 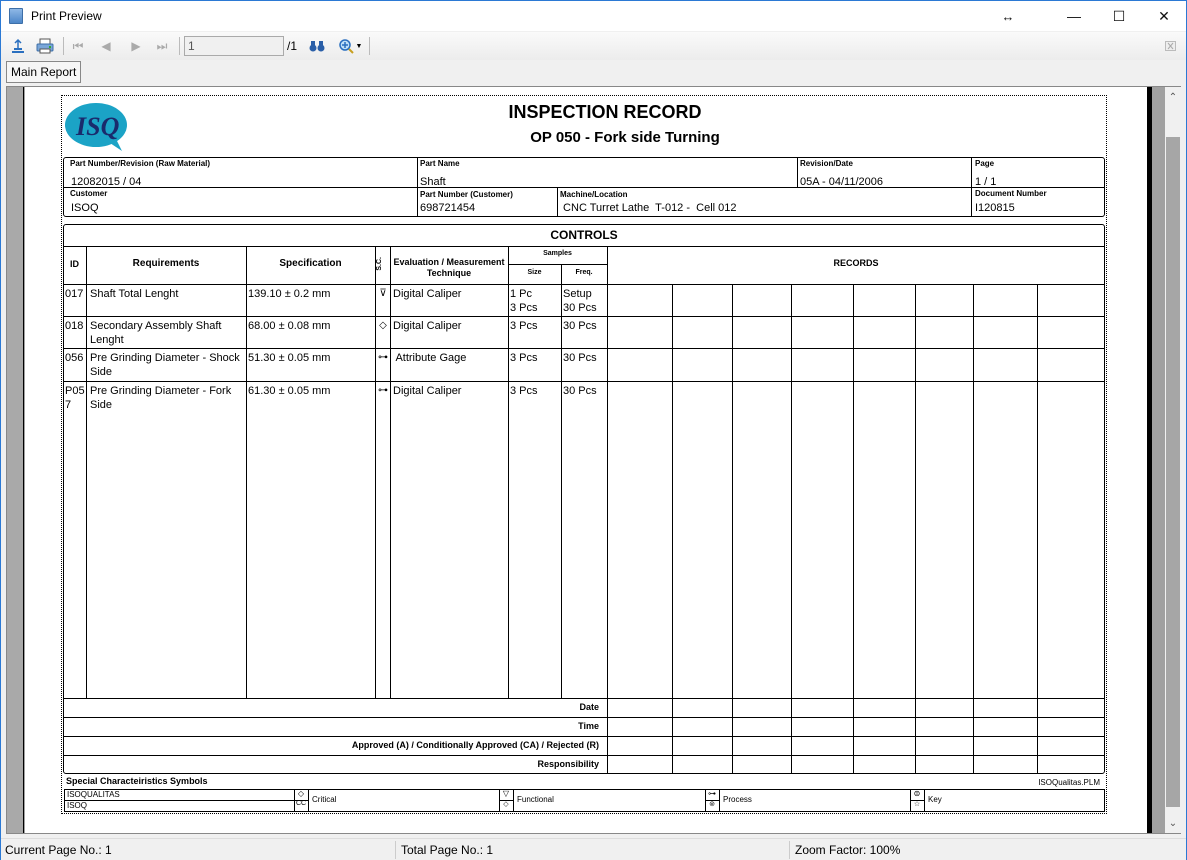 I want to click on legend-company-2: ISOQ, so click(x=77, y=805).